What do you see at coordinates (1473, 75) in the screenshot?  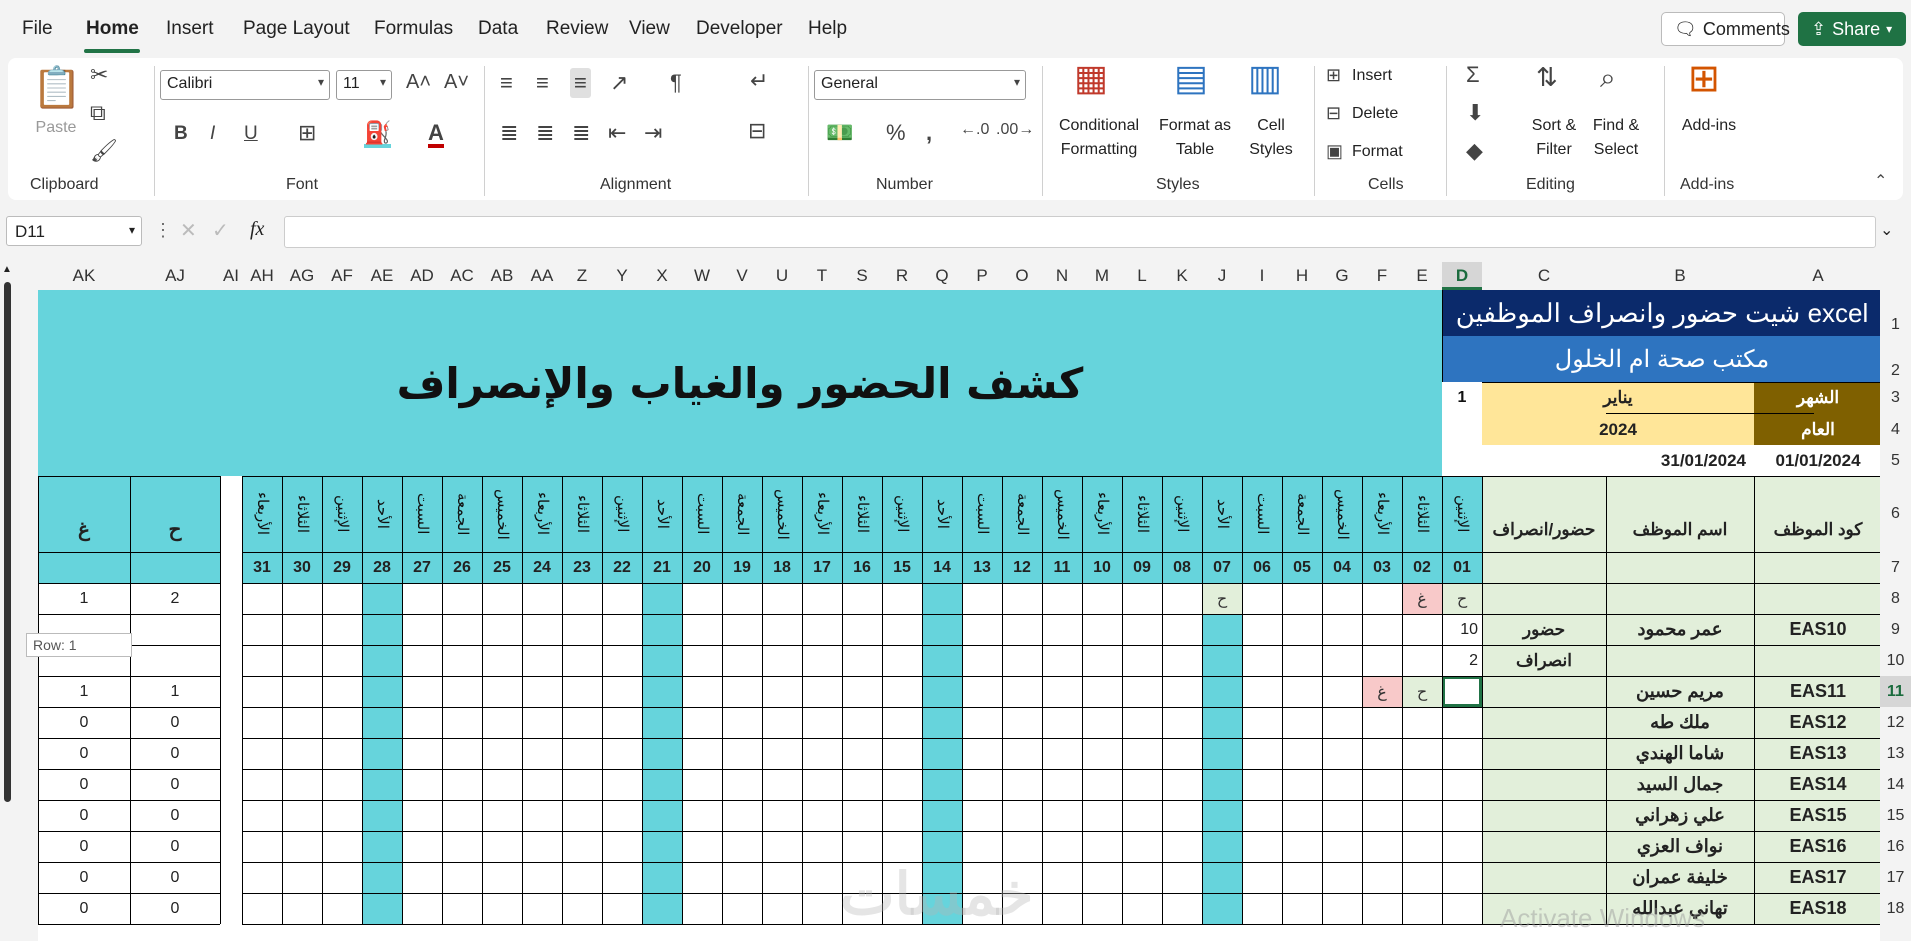 I see `autosum-icon: Σ` at bounding box center [1473, 75].